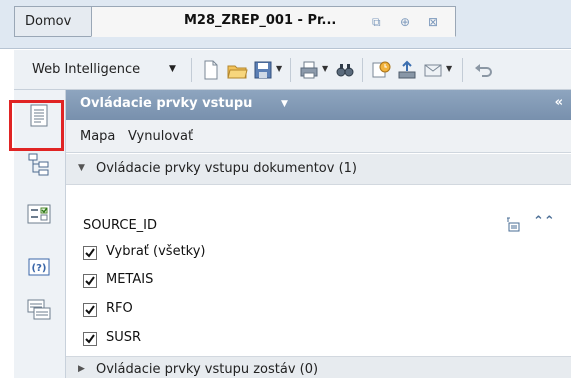  What do you see at coordinates (318, 136) in the screenshot?
I see `panel-menubar: Mapa Vynulovať` at bounding box center [318, 136].